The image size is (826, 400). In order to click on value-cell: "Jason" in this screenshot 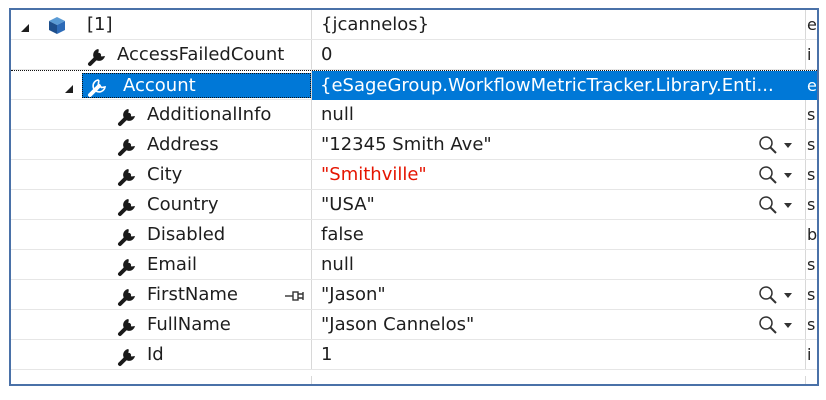, I will do `click(559, 294)`.